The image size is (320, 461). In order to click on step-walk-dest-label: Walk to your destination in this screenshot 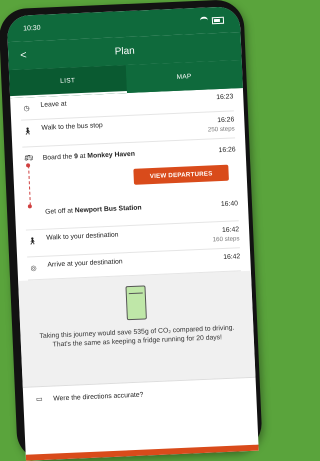, I will do `click(82, 236)`.